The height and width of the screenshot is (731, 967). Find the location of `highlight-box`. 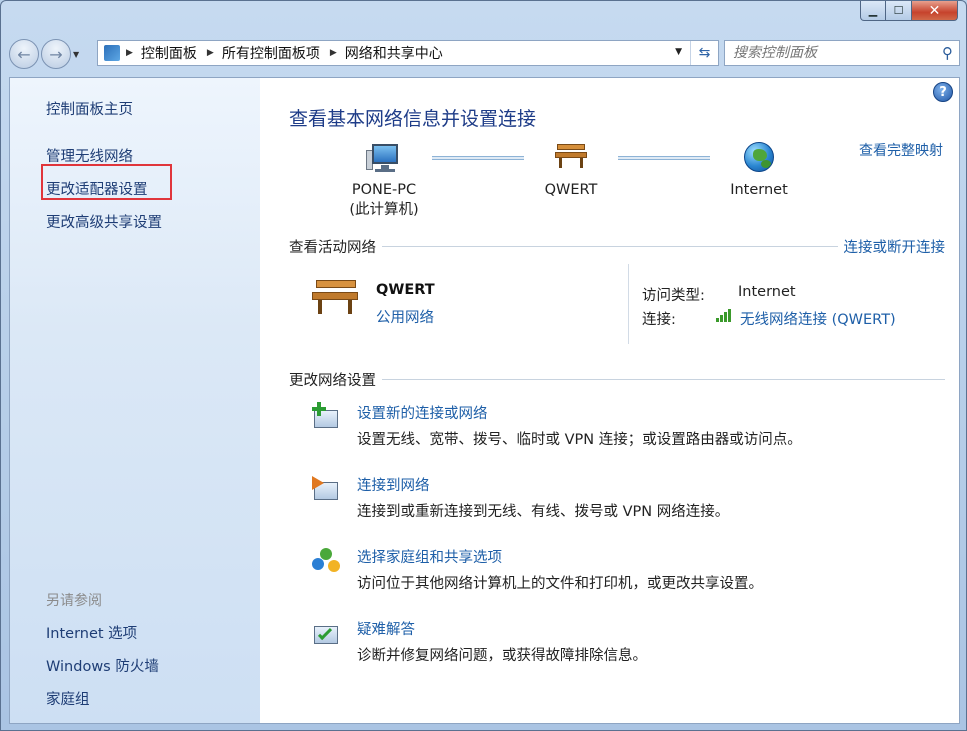

highlight-box is located at coordinates (106, 182).